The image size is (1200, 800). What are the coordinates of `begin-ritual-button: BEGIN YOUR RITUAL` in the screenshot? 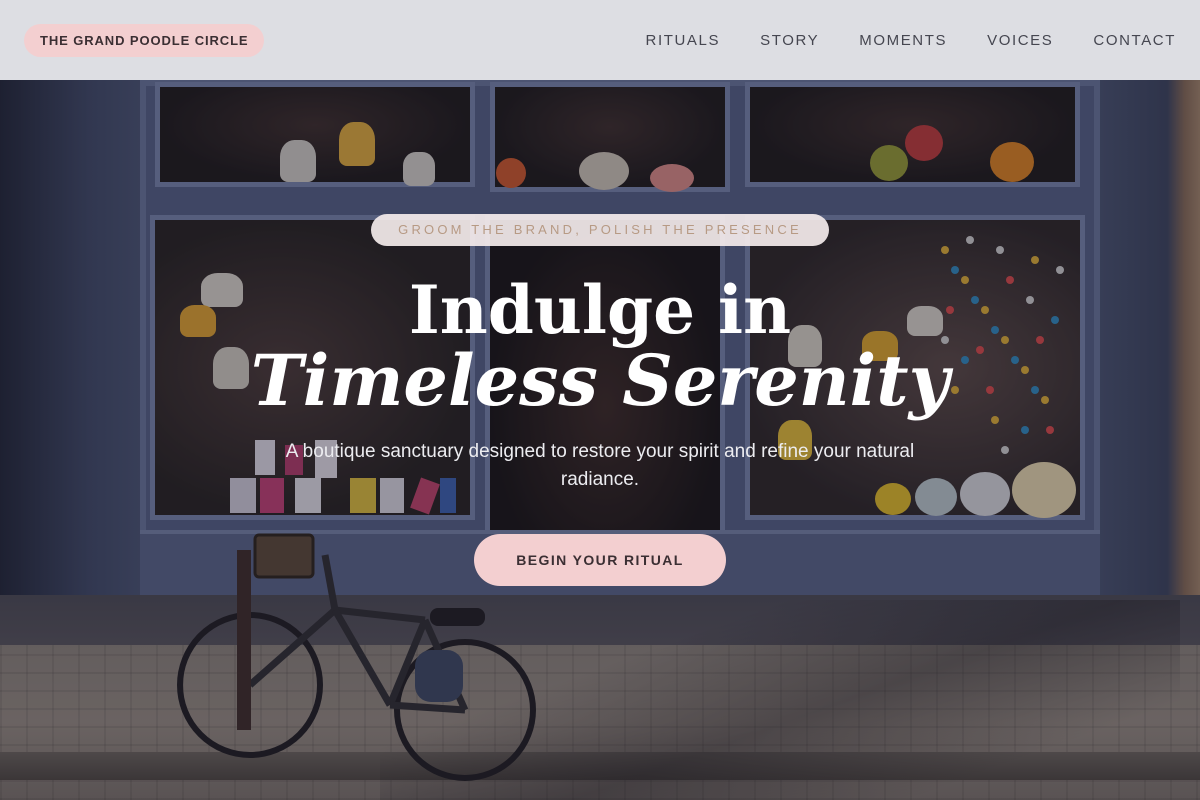 It's located at (600, 560).